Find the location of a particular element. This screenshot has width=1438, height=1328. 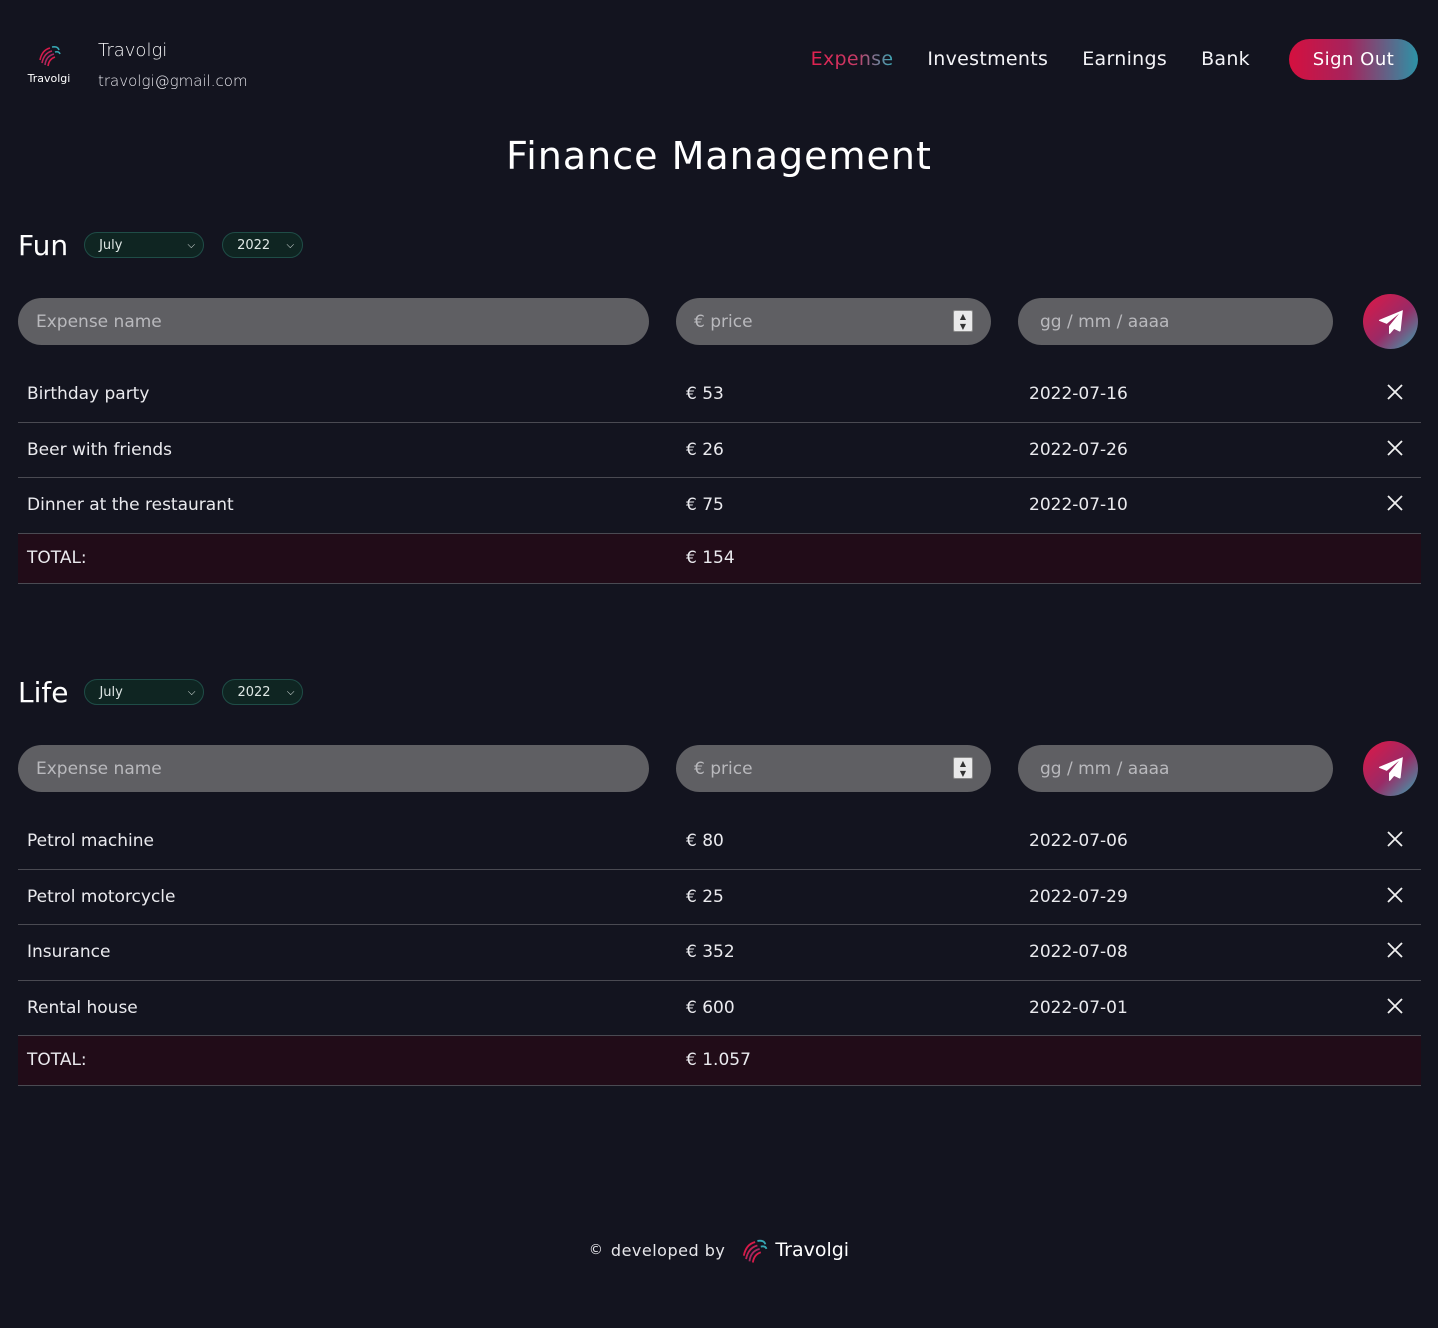

expense-date: 2022-07-29 is located at coordinates (1078, 896).